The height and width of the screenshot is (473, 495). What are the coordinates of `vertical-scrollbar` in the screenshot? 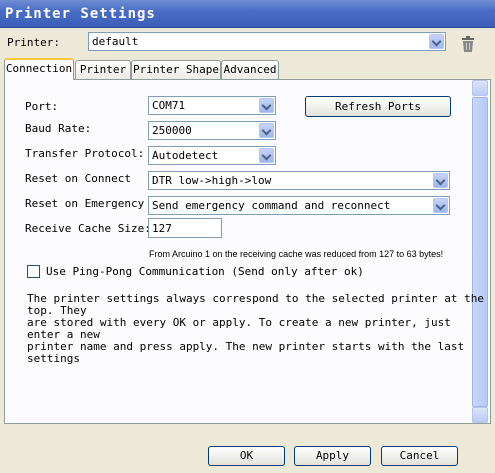 It's located at (480, 251).